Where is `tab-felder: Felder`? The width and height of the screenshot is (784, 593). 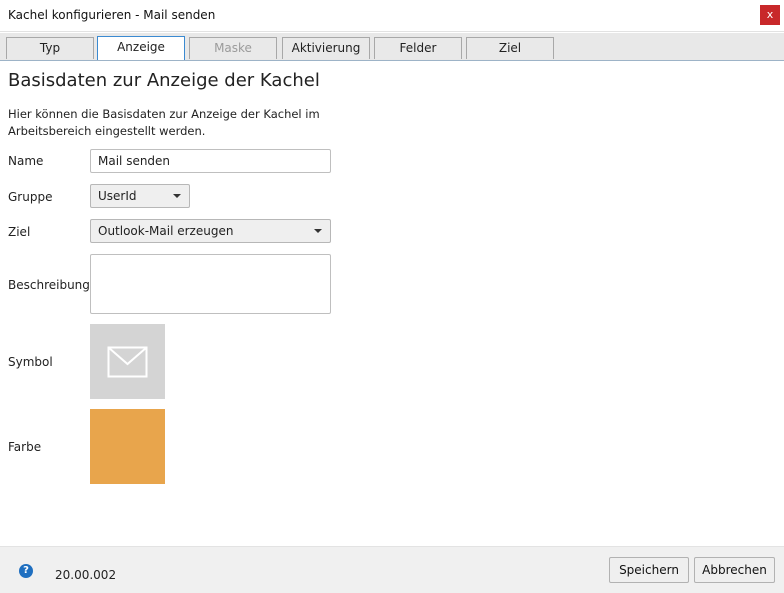
tab-felder: Felder is located at coordinates (418, 48).